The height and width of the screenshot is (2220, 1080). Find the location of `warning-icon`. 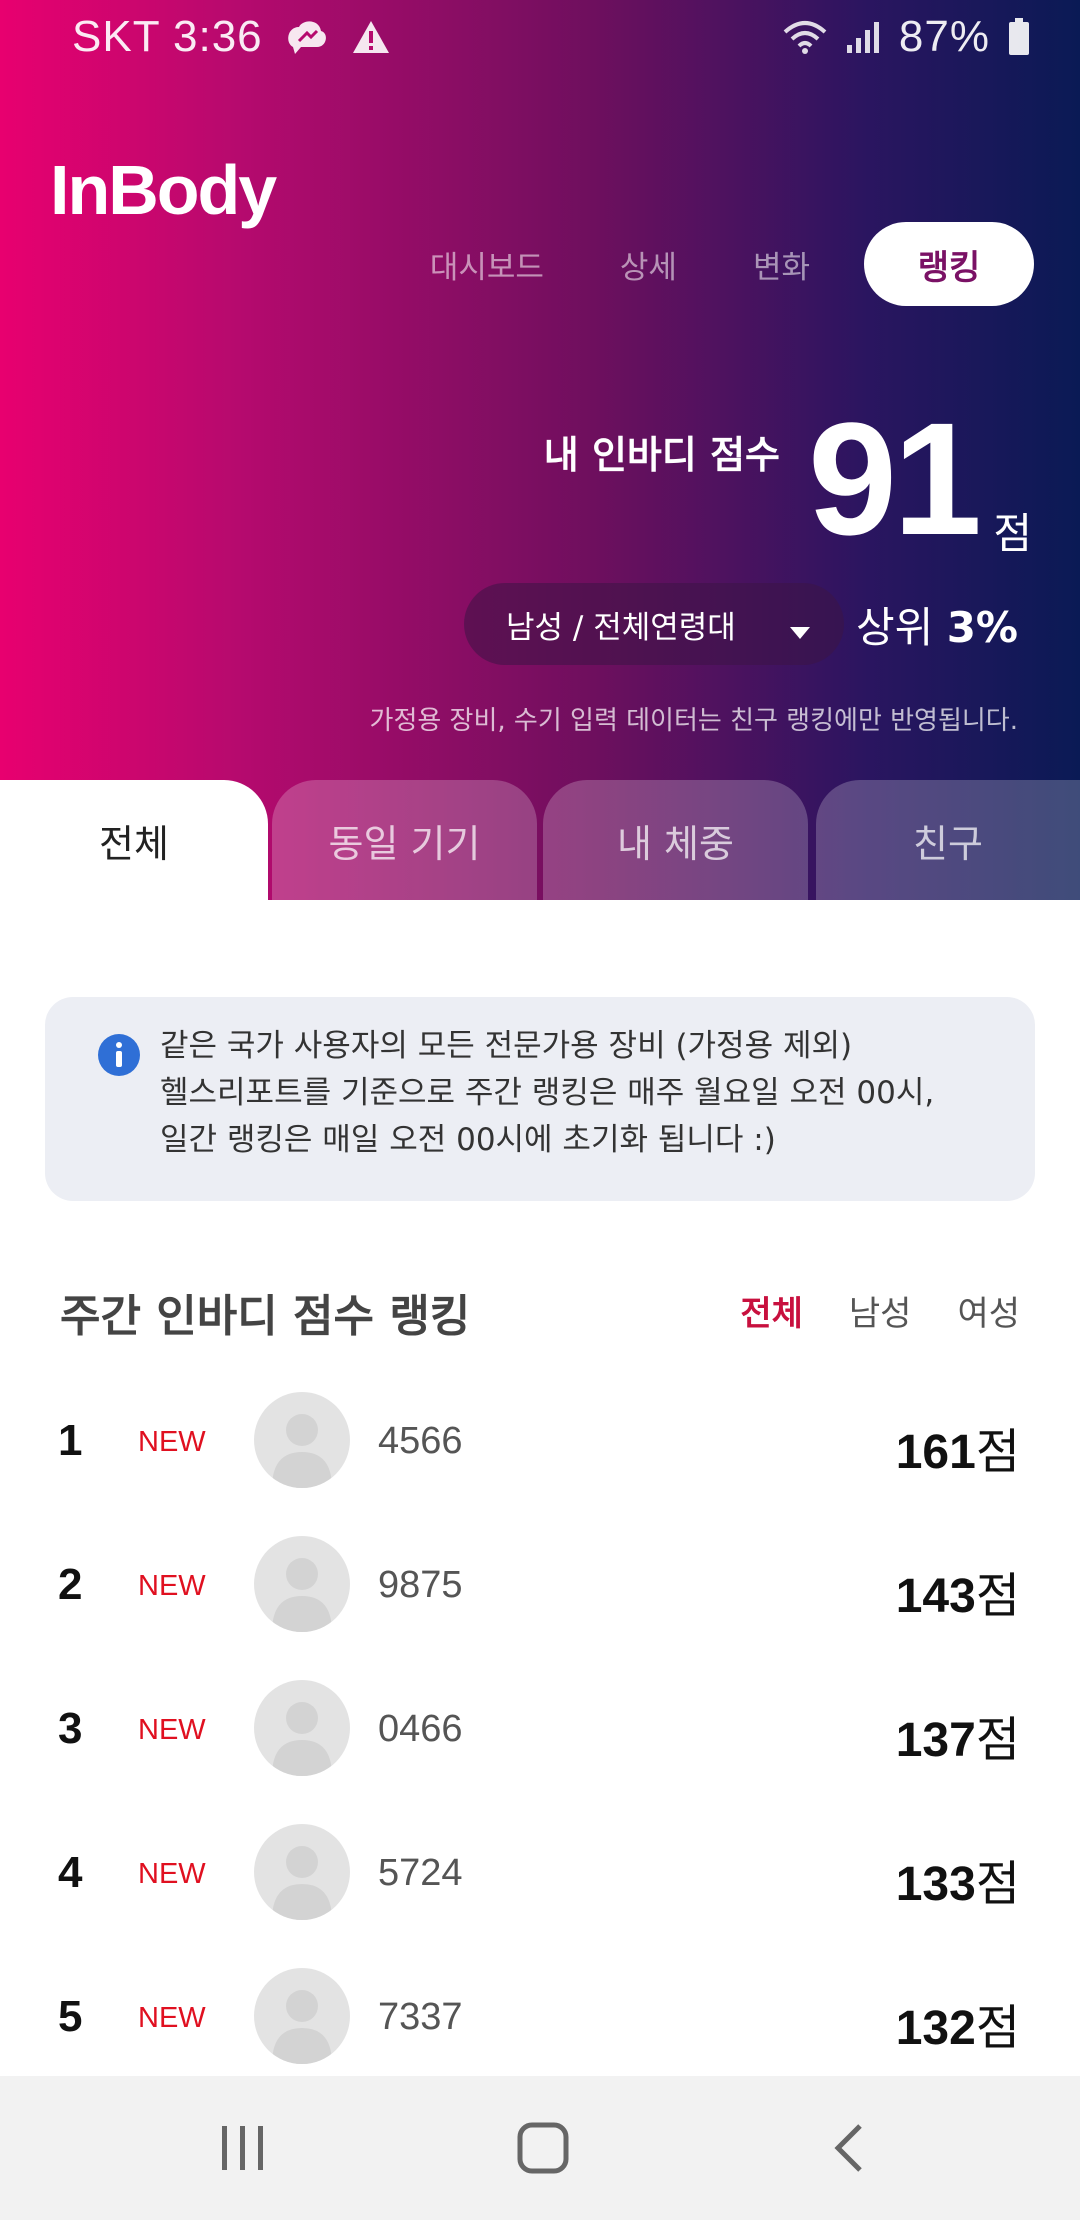

warning-icon is located at coordinates (371, 37).